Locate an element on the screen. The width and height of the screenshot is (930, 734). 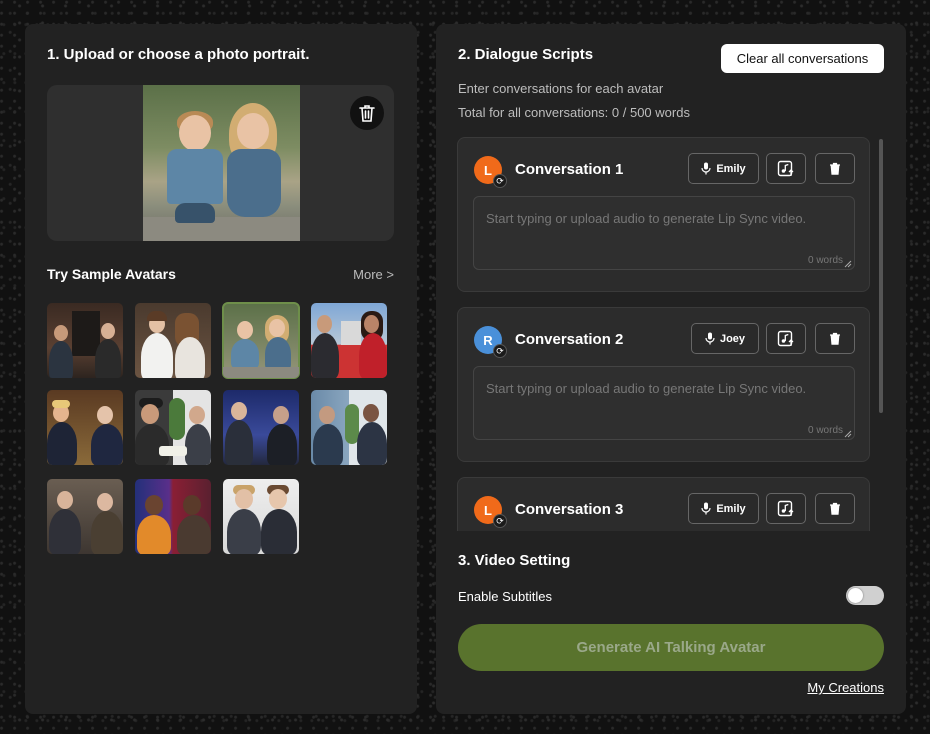
sample-avatars-title: Try Sample Avatars is located at coordinates (111, 274).